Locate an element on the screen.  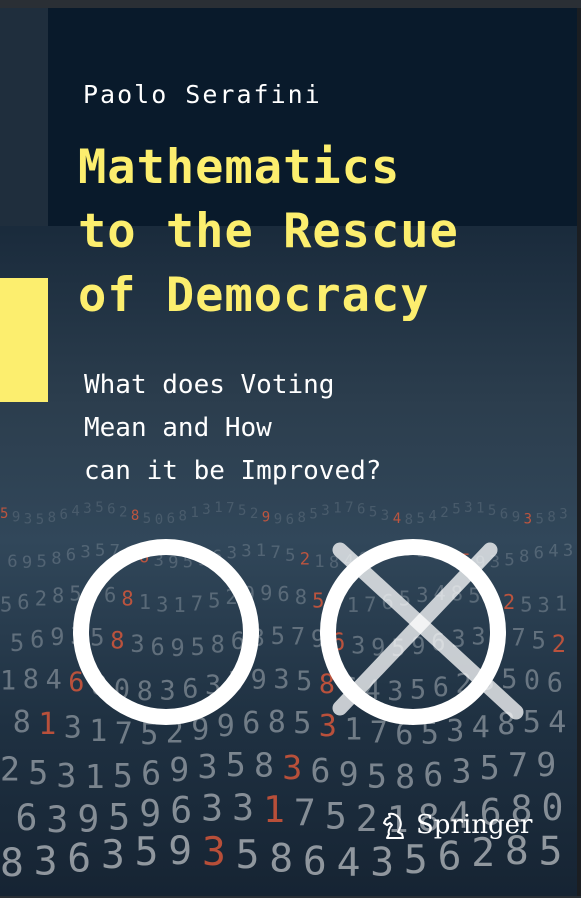
publisher-logo: Springer is located at coordinates (455, 825).